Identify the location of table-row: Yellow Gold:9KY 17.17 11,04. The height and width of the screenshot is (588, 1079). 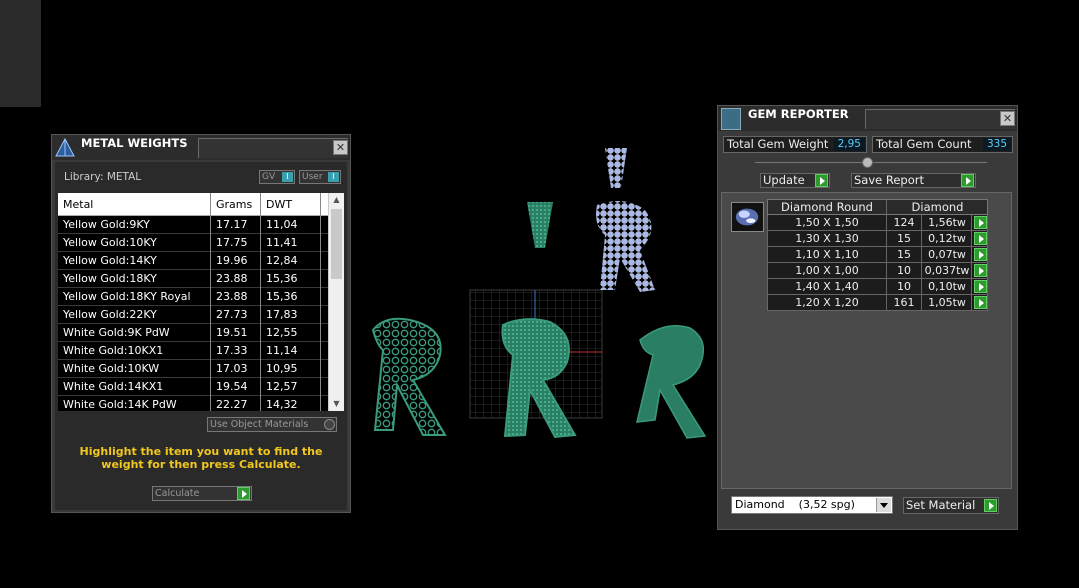
(193, 225).